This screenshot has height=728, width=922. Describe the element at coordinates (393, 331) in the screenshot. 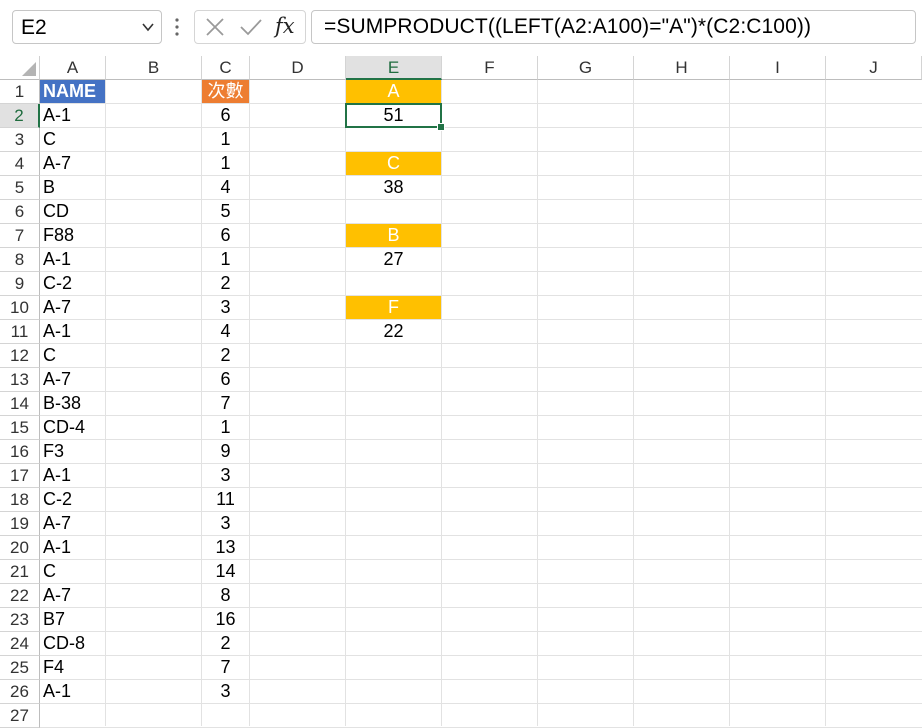

I see `summary-value-cell: 22` at that location.